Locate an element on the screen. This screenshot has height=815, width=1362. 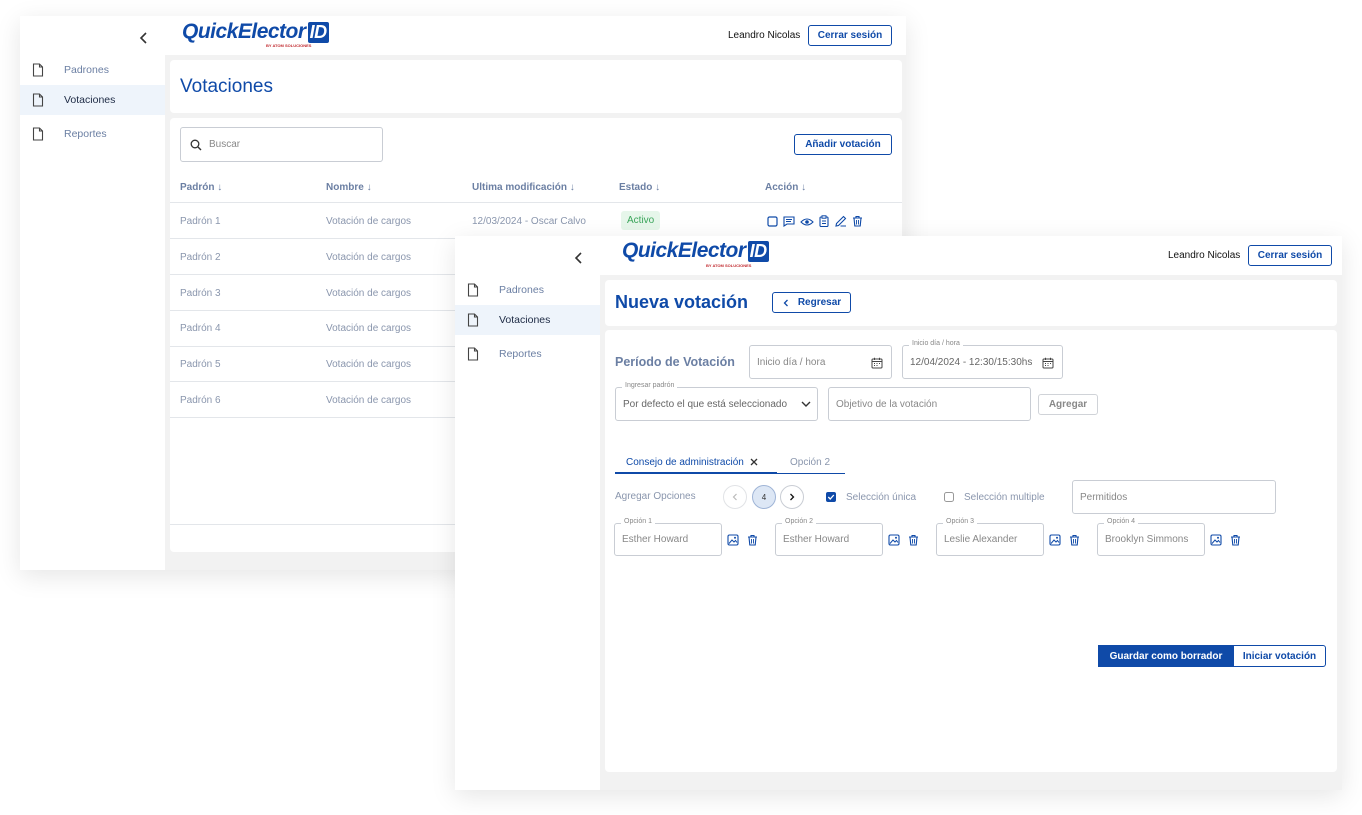
single-selection-checkbox is located at coordinates (831, 497).